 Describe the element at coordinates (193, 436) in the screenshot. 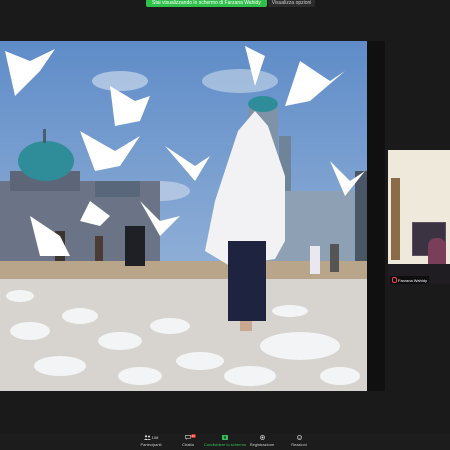

I see `chat-unread-badge: 26` at that location.